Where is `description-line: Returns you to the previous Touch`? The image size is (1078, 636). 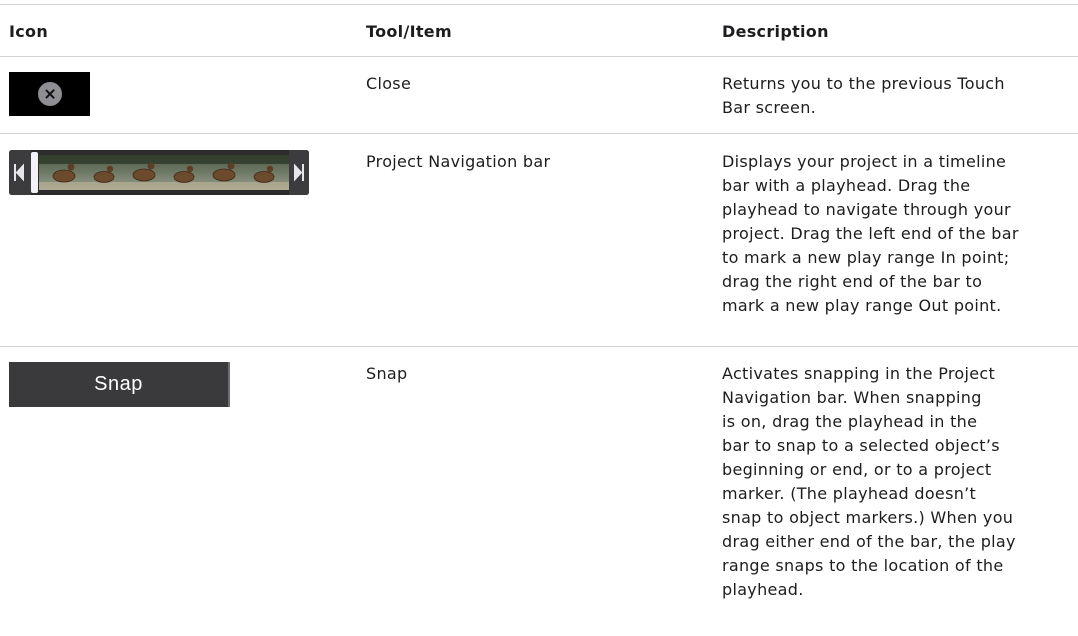
description-line: Returns you to the previous Touch is located at coordinates (863, 83).